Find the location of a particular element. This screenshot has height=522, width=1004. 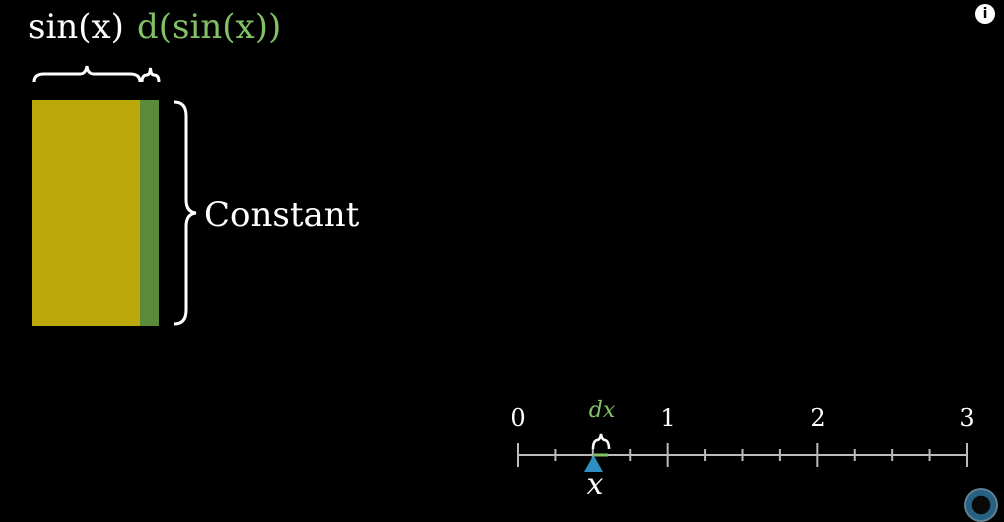

d-sin-x-strip is located at coordinates (149, 213).